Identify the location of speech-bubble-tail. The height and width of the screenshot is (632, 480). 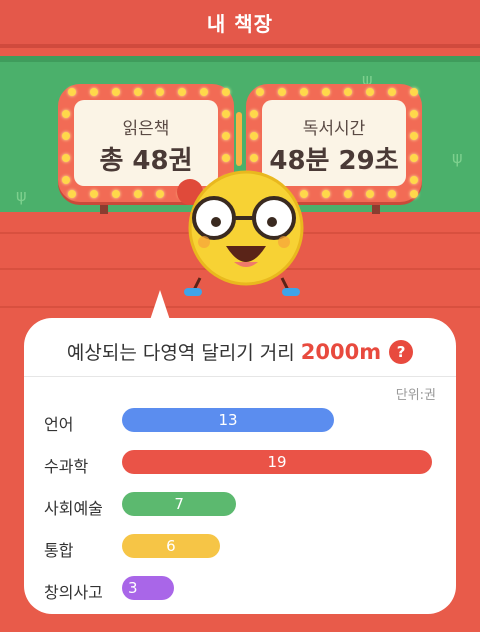
(160, 305).